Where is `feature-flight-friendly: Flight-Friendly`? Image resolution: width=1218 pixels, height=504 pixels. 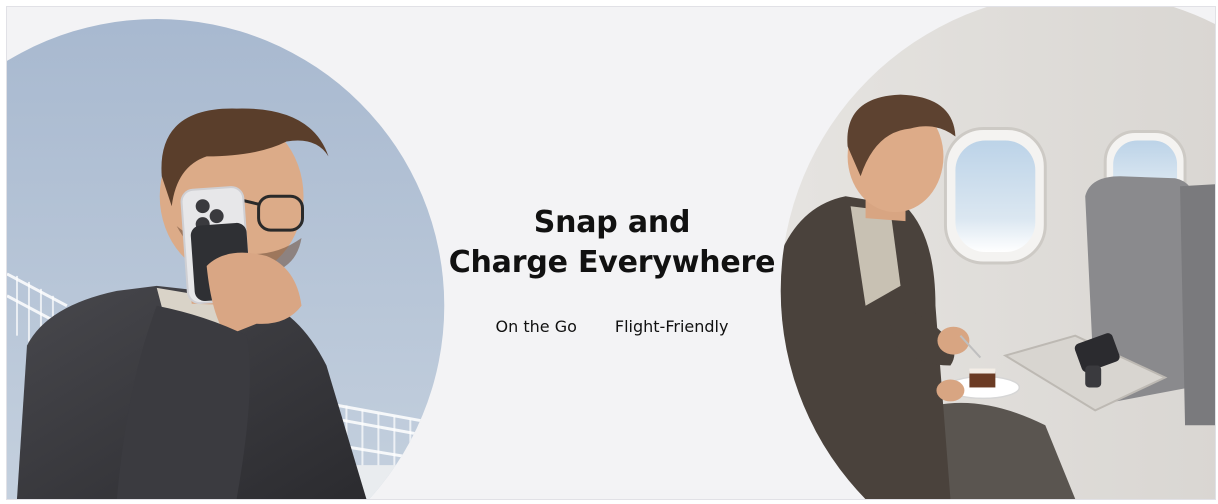 feature-flight-friendly: Flight-Friendly is located at coordinates (672, 326).